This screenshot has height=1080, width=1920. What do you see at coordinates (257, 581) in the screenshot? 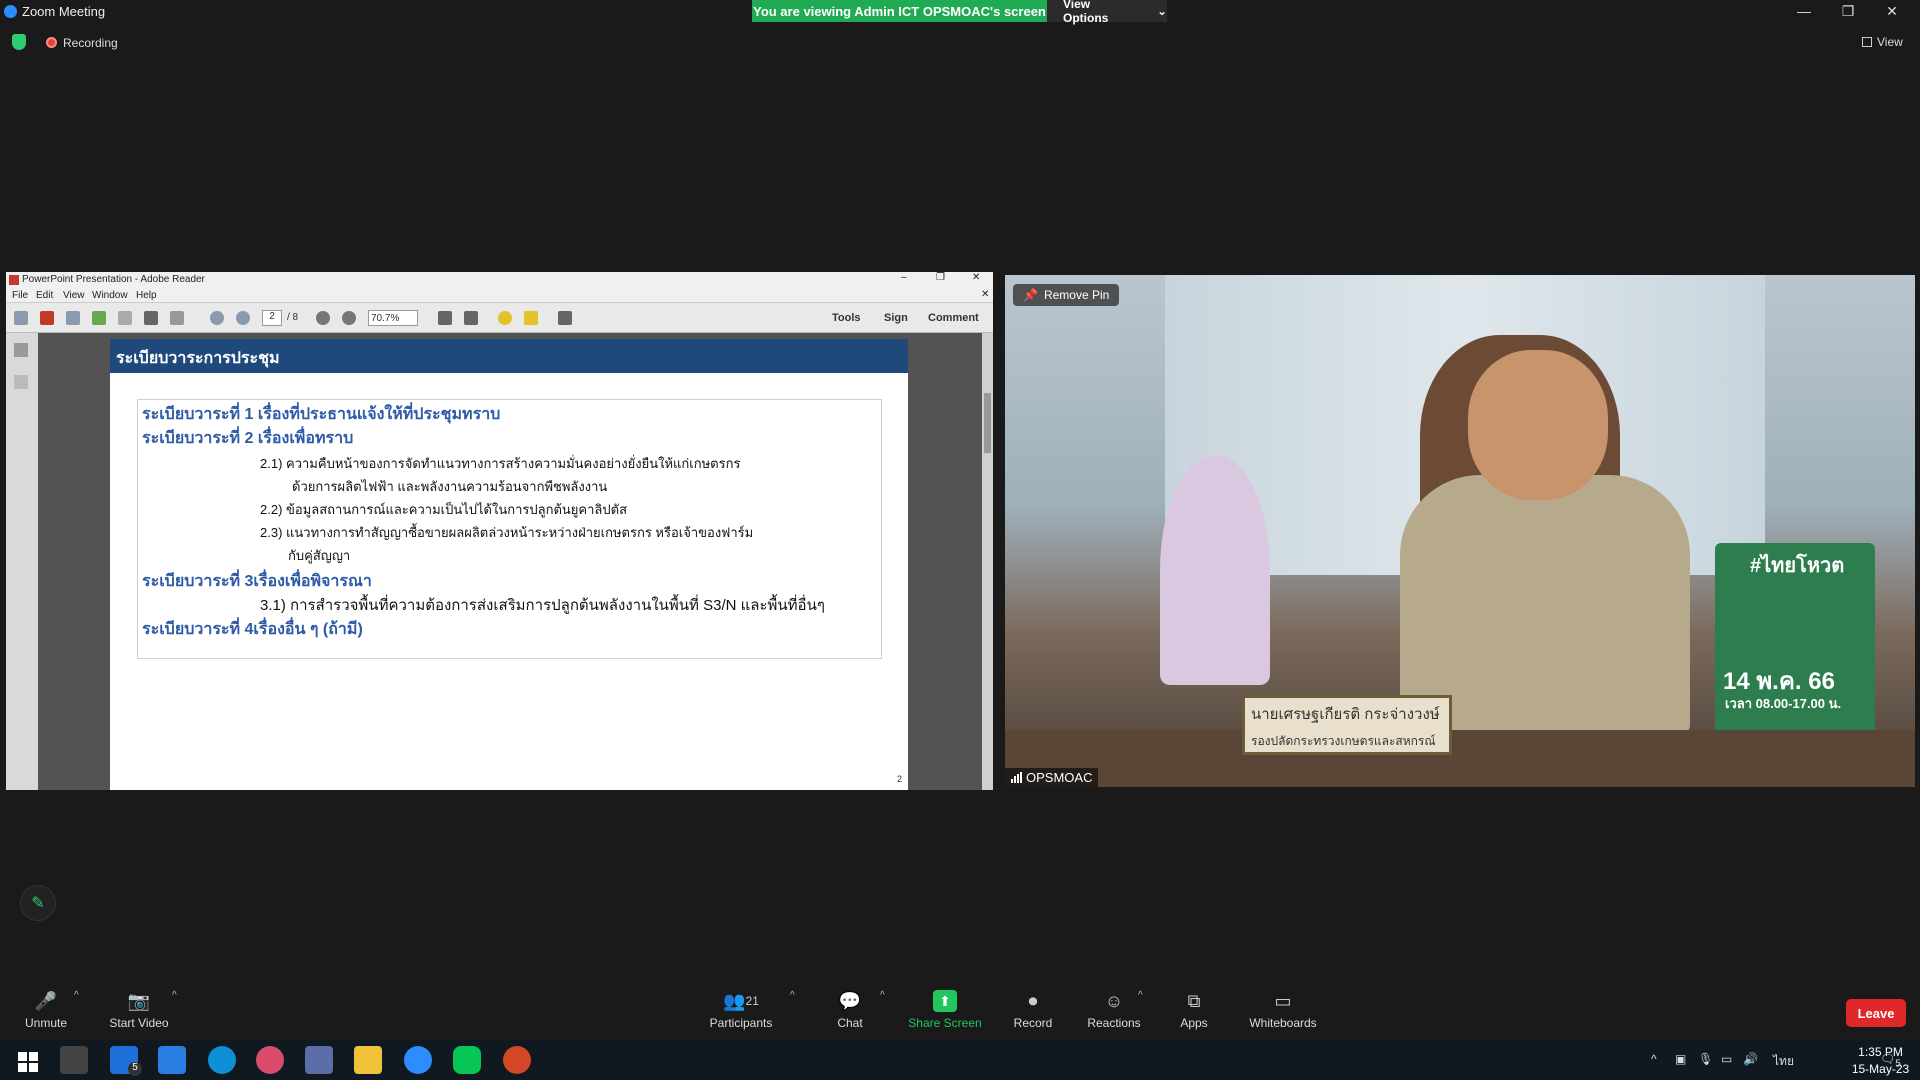
I see `agenda-item-3: ระเบียบวาระที่ 3เรื่องเพื่อพิจารณา` at bounding box center [257, 581].